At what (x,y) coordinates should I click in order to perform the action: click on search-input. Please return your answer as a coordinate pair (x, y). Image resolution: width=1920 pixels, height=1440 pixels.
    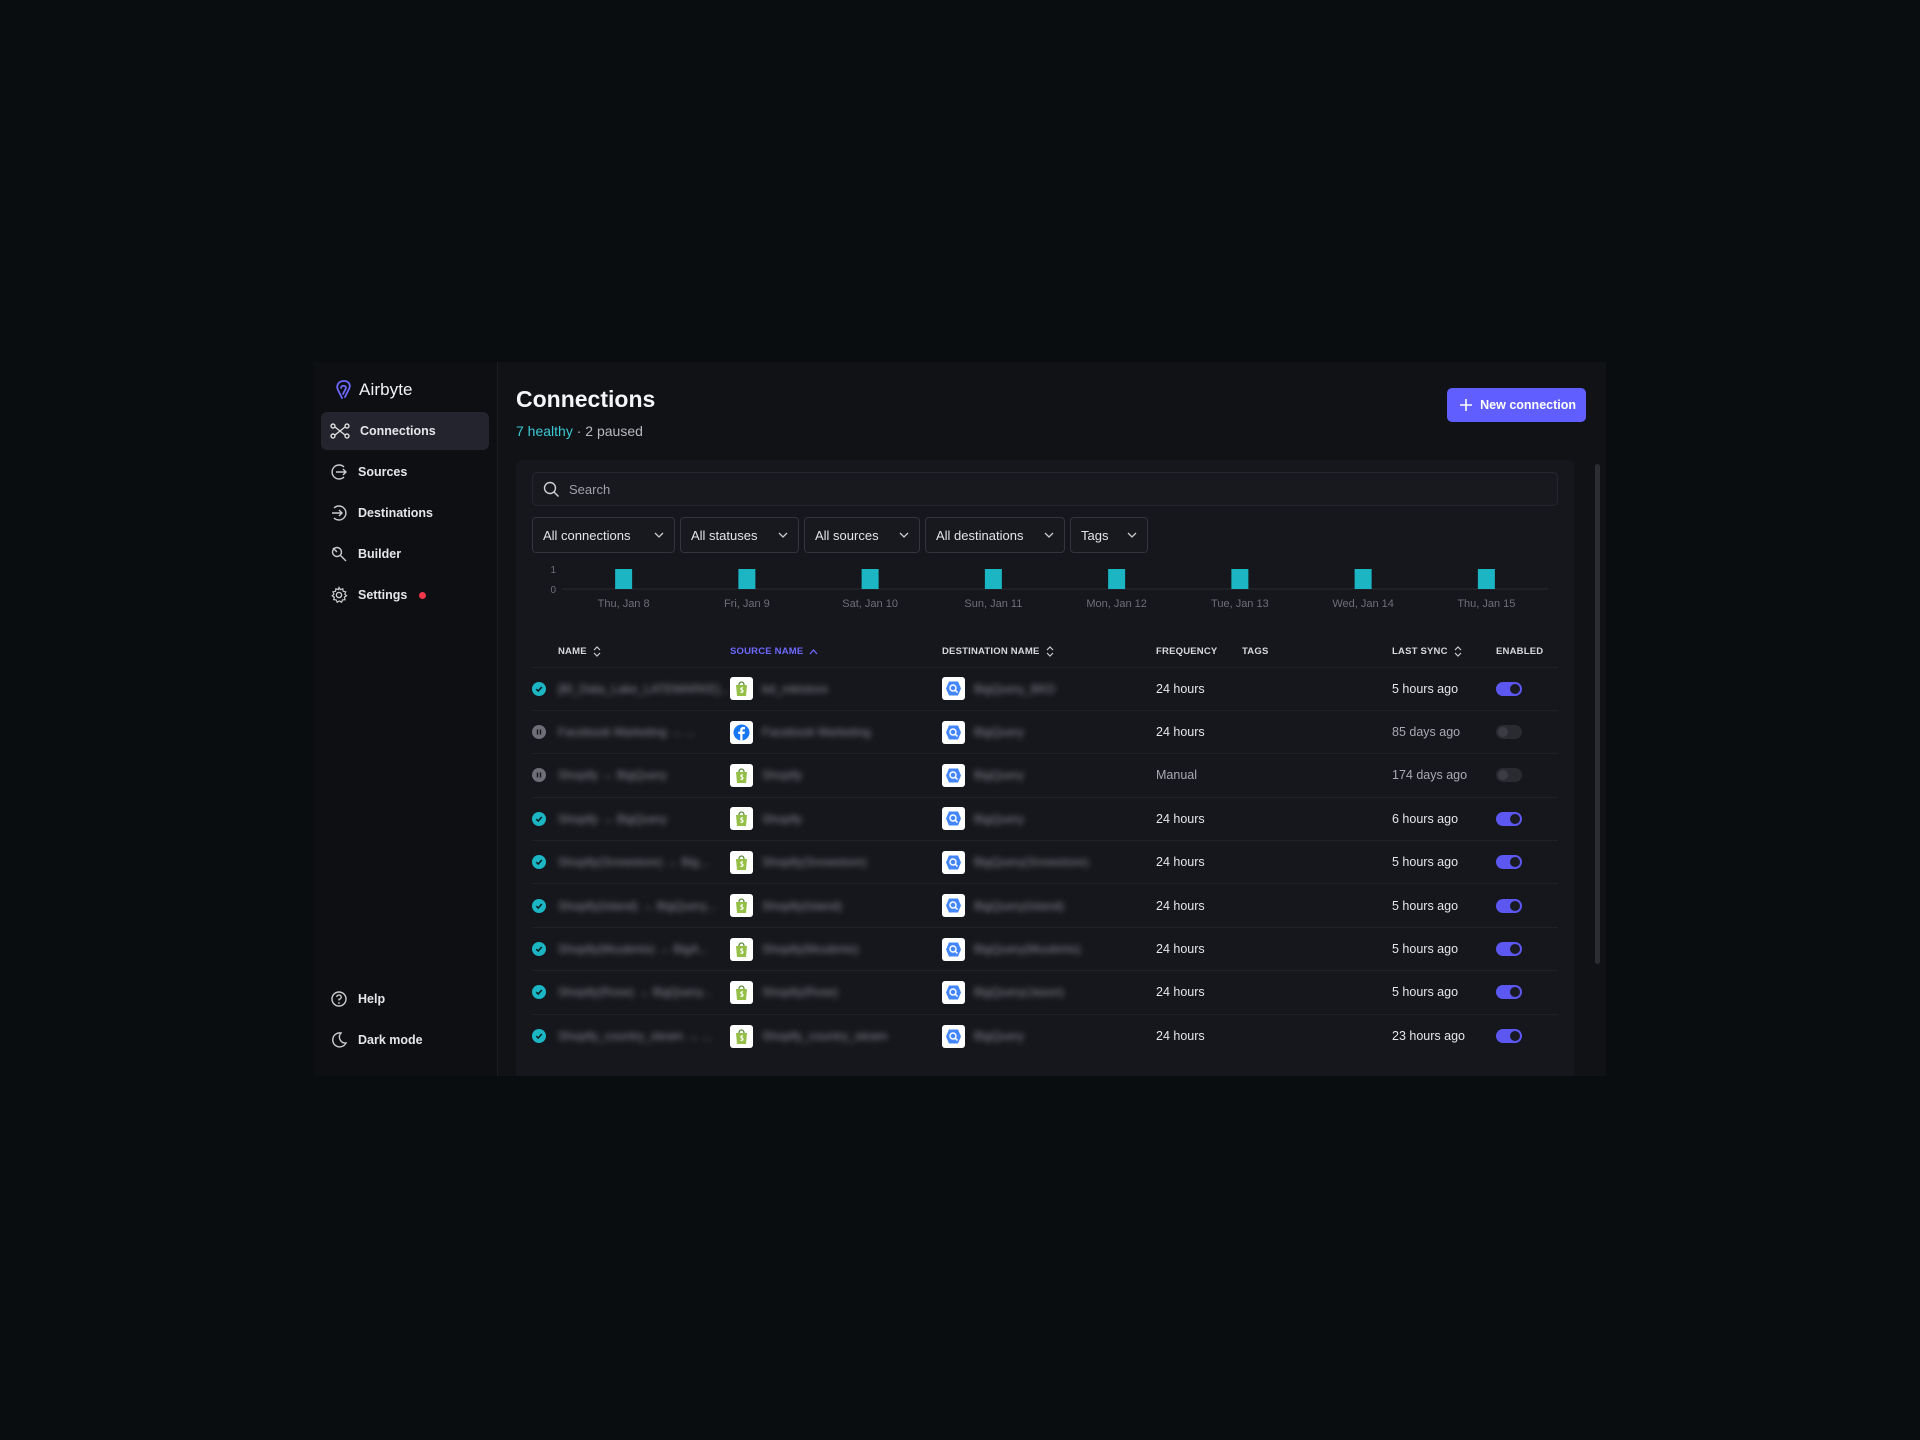
    Looking at the image, I should click on (1019, 489).